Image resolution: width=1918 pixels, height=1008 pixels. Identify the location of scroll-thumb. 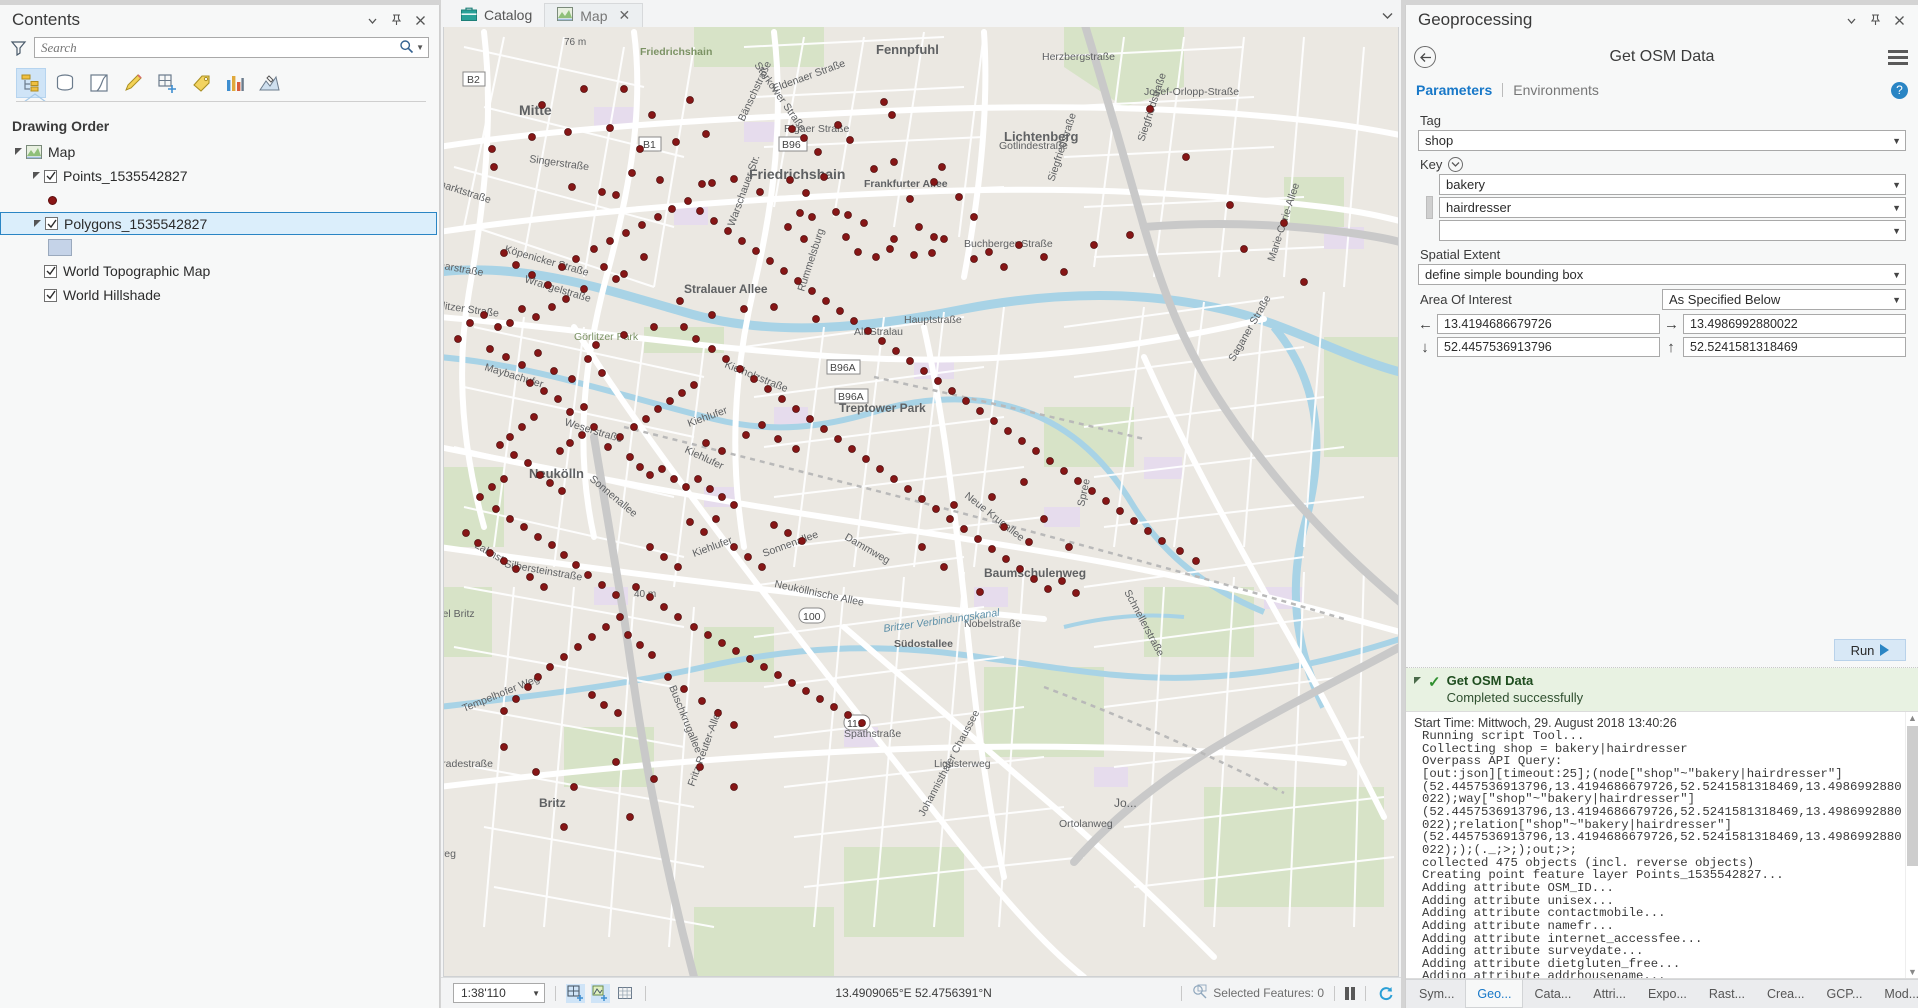
(1912, 796).